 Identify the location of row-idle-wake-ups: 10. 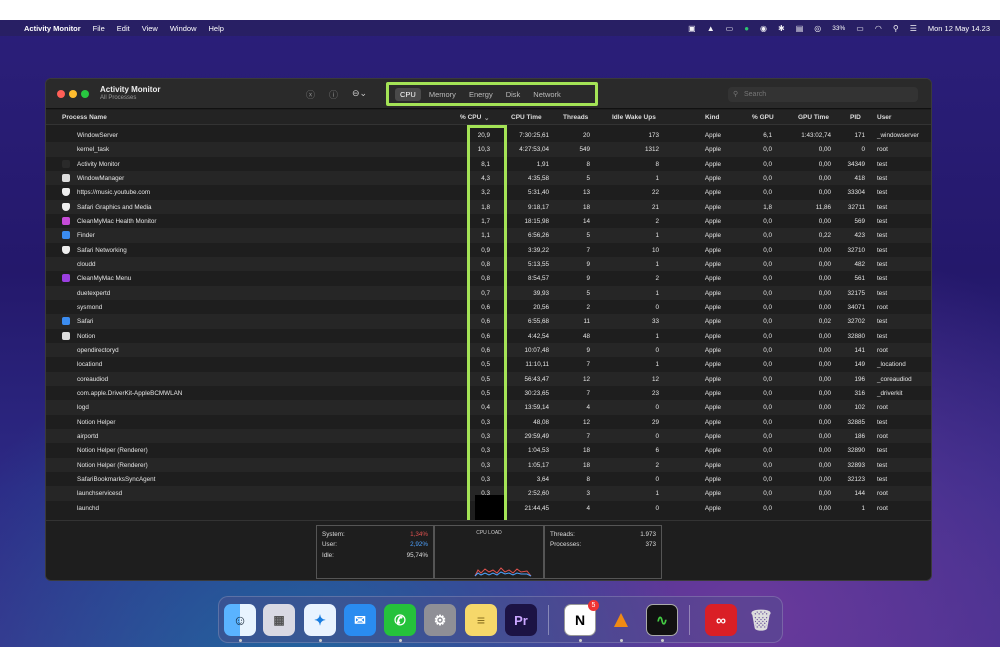
(655, 250).